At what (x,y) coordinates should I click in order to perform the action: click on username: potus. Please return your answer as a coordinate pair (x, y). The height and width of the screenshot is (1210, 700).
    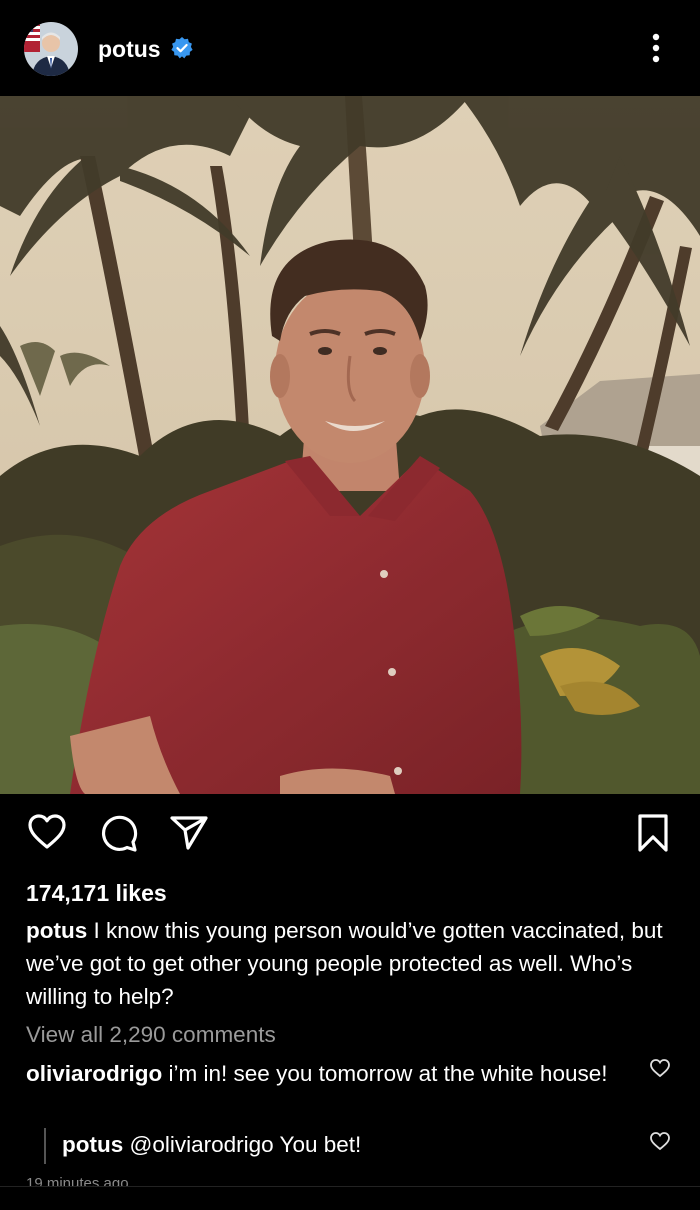
    Looking at the image, I should click on (129, 49).